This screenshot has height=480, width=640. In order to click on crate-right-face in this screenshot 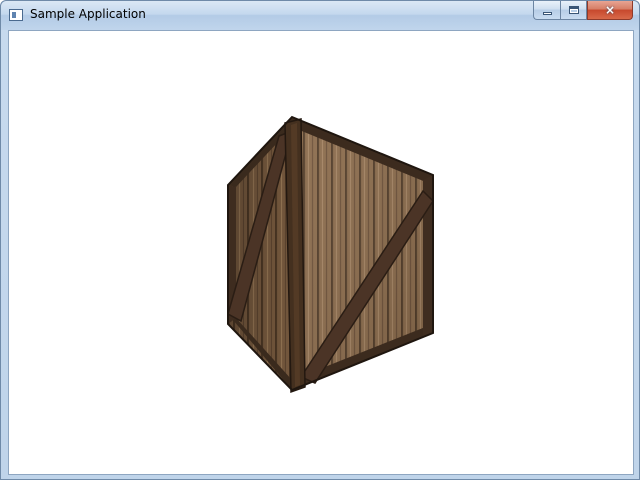, I will do `click(363, 253)`.